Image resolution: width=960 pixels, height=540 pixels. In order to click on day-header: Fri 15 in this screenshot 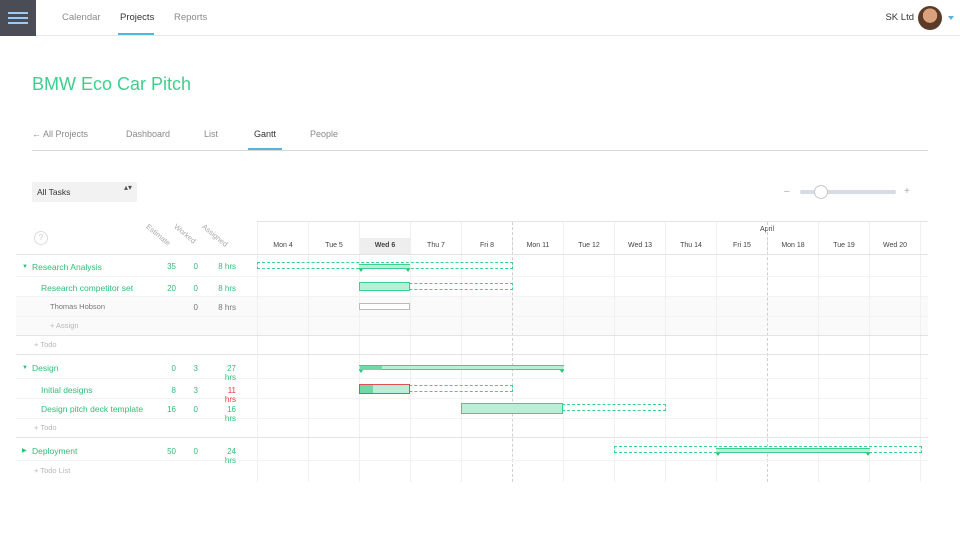, I will do `click(741, 246)`.